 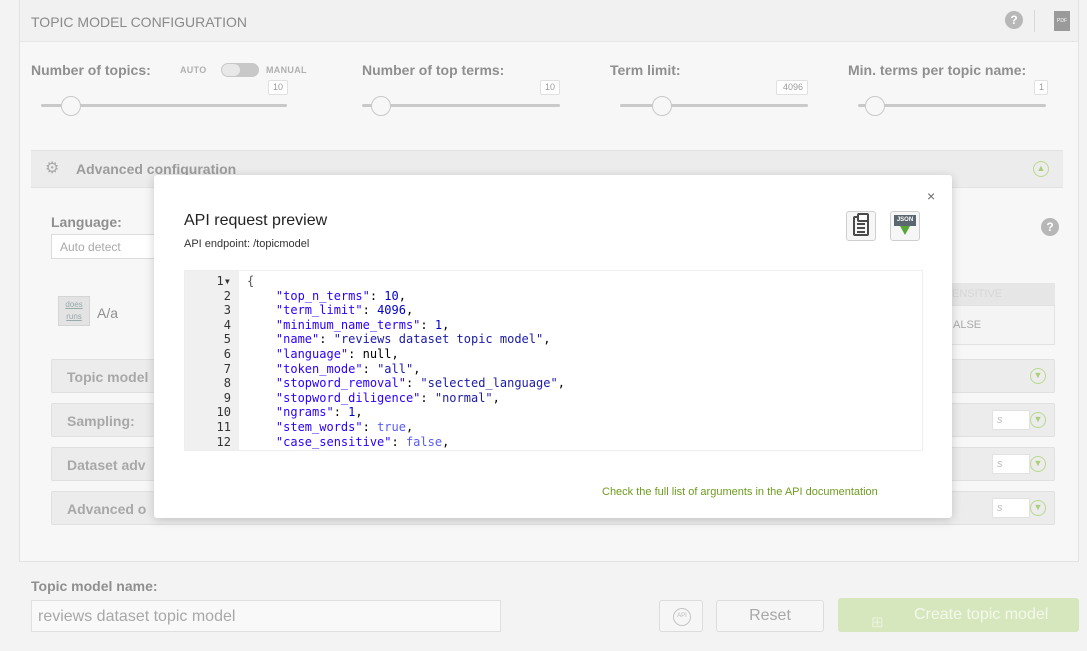 What do you see at coordinates (227, 354) in the screenshot?
I see `line-number: 6` at bounding box center [227, 354].